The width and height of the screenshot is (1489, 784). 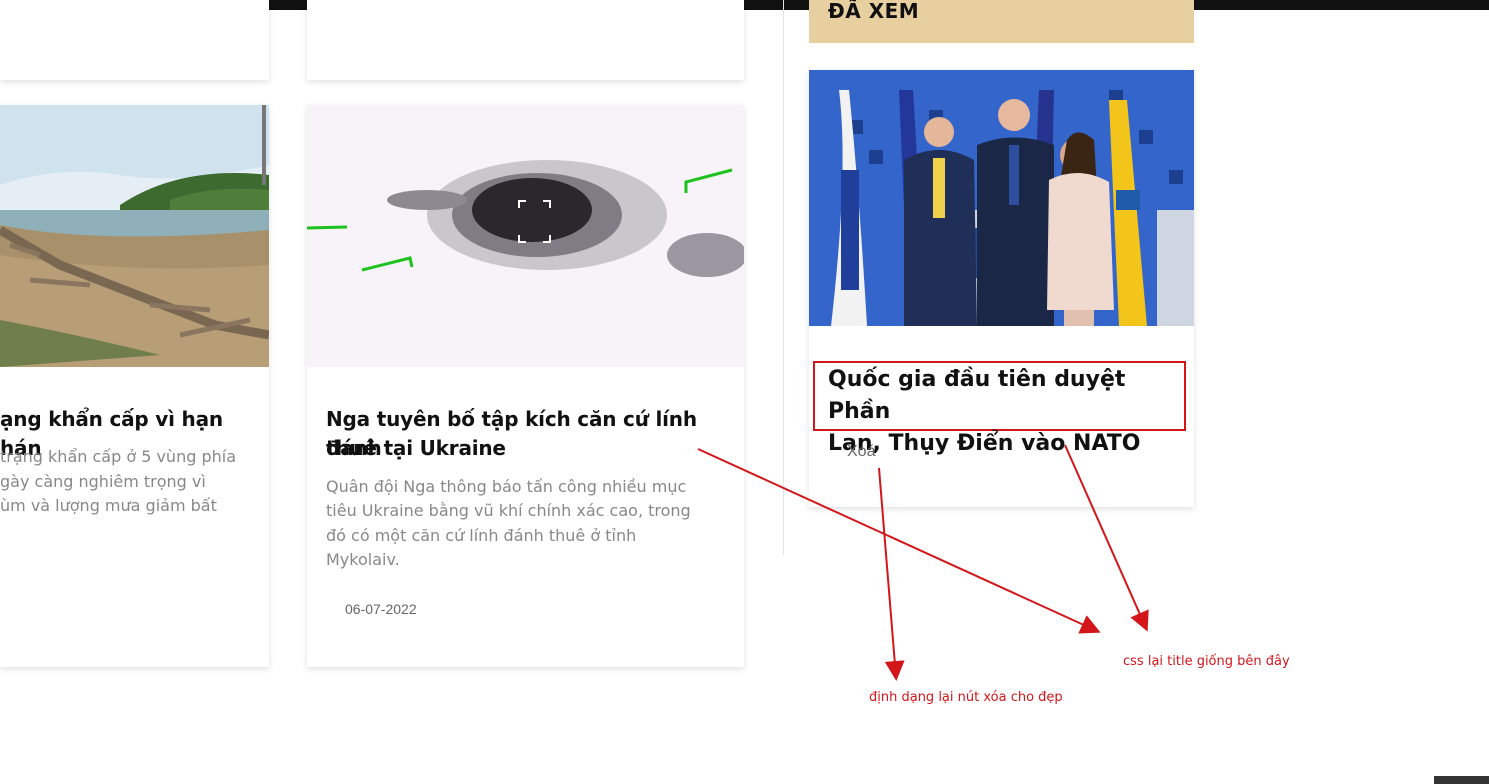 What do you see at coordinates (481, 535) in the screenshot?
I see `article-excerpt-line: đó có một căn cứ lính đánh thuê ở tỉnh` at bounding box center [481, 535].